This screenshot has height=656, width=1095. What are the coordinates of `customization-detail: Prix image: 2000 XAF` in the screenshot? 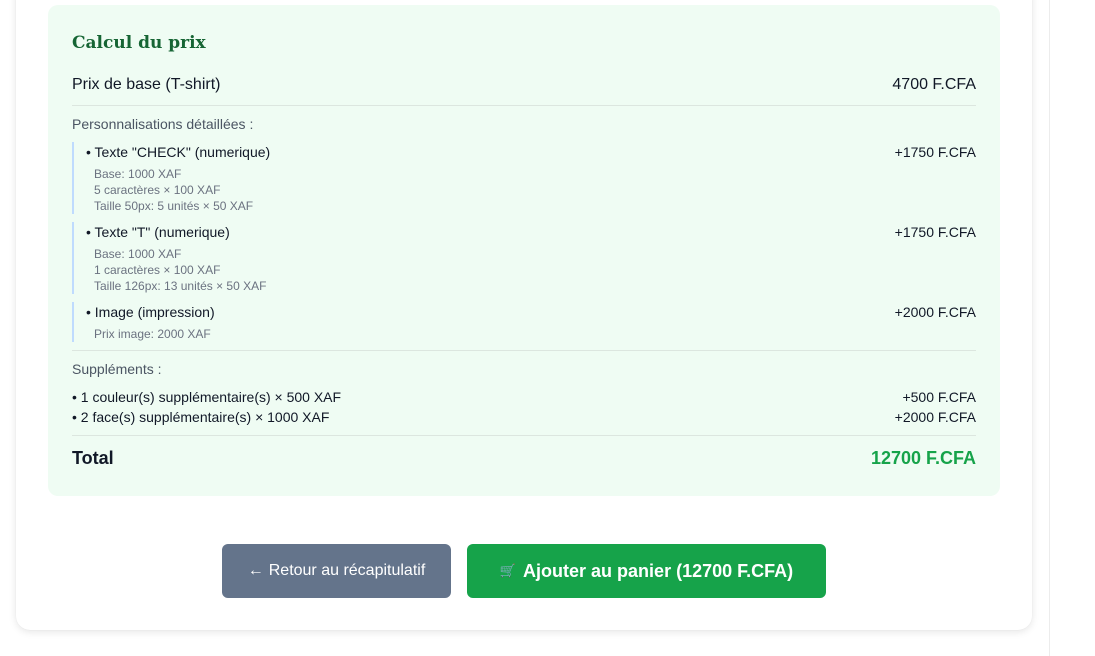 It's located at (152, 334).